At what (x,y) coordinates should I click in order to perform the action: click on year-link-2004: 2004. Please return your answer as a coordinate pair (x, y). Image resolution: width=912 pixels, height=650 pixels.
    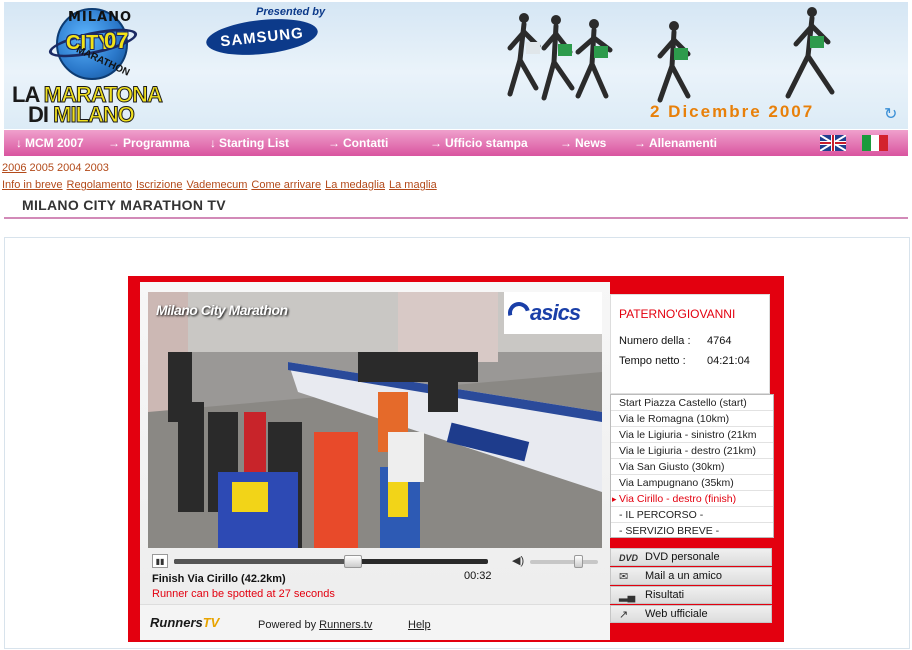
    Looking at the image, I should click on (69, 168).